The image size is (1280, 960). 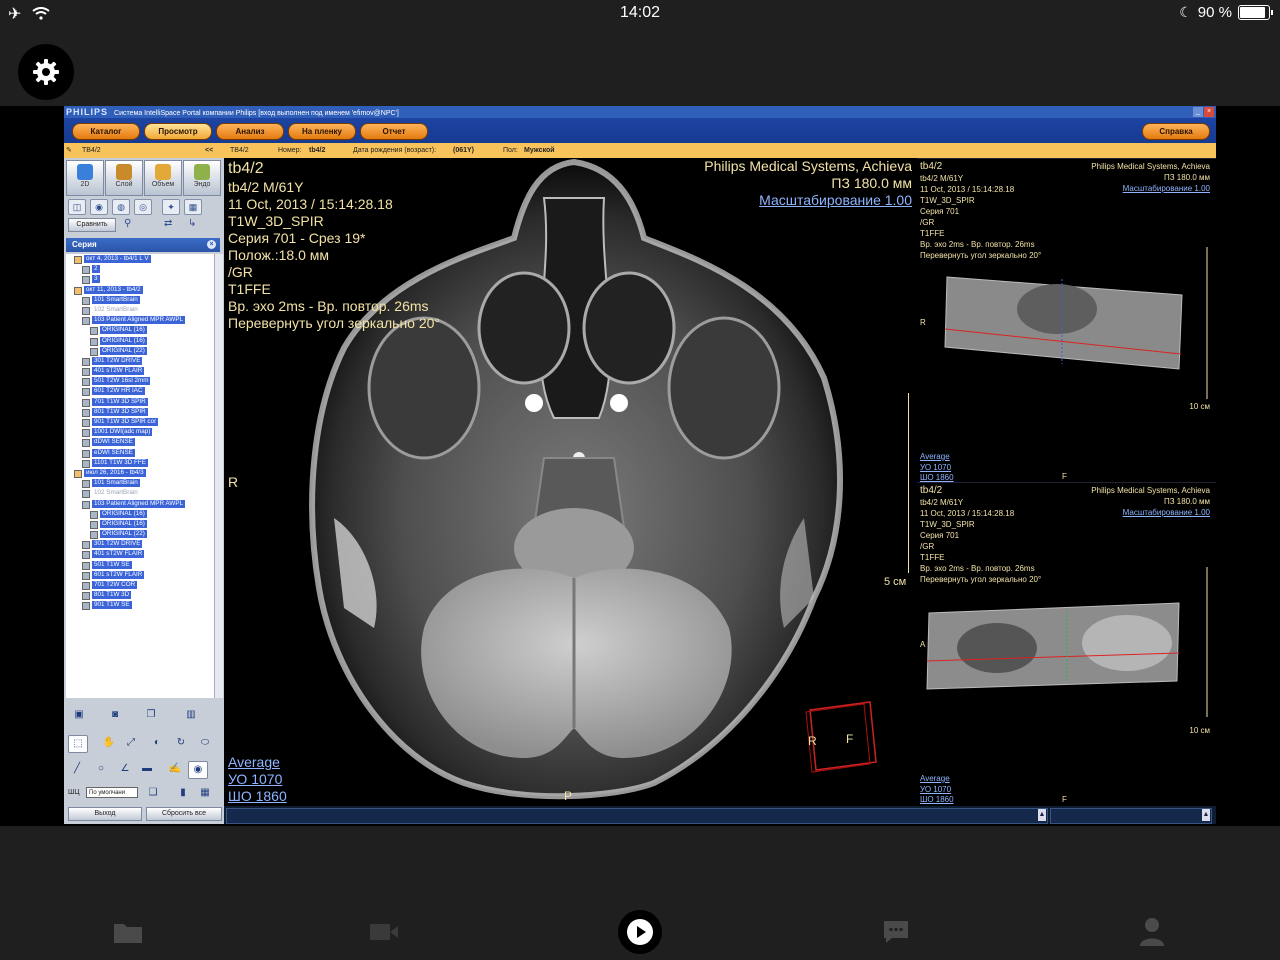 I want to click on tree-series-row: dDWI SENSE, so click(x=140, y=442).